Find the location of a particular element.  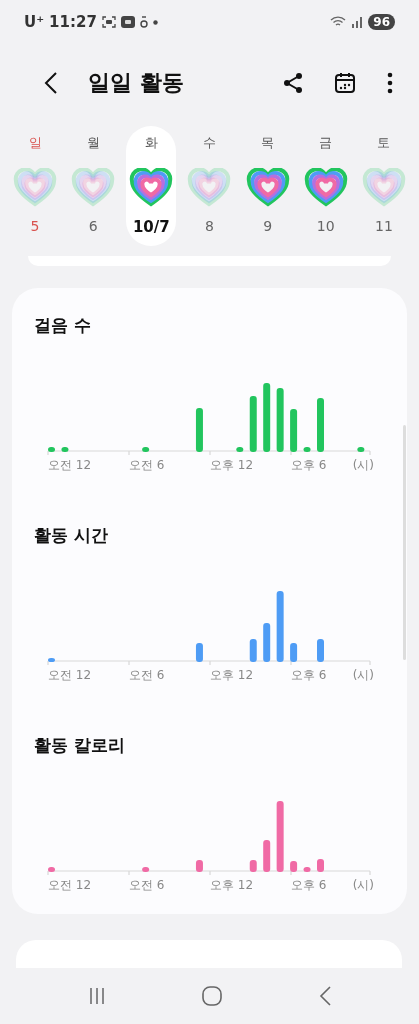

more-options-icon is located at coordinates (390, 83).